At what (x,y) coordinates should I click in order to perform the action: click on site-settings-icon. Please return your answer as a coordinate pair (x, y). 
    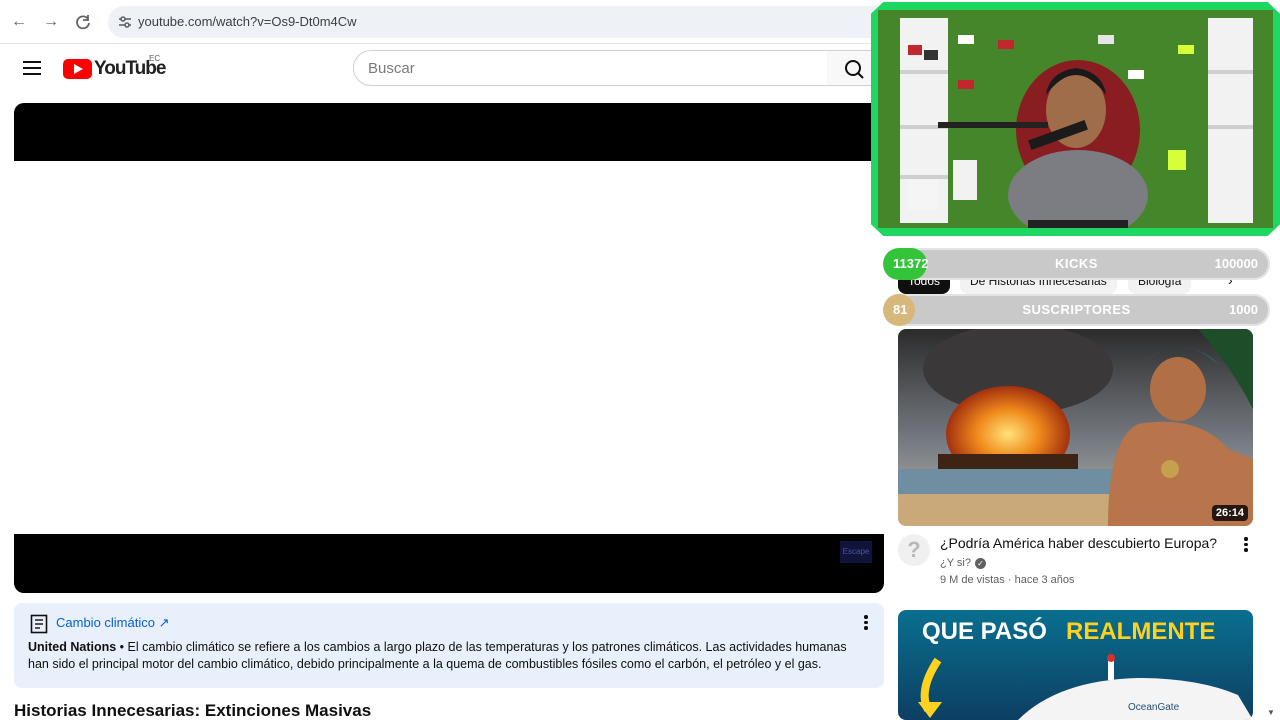
    Looking at the image, I should click on (125, 22).